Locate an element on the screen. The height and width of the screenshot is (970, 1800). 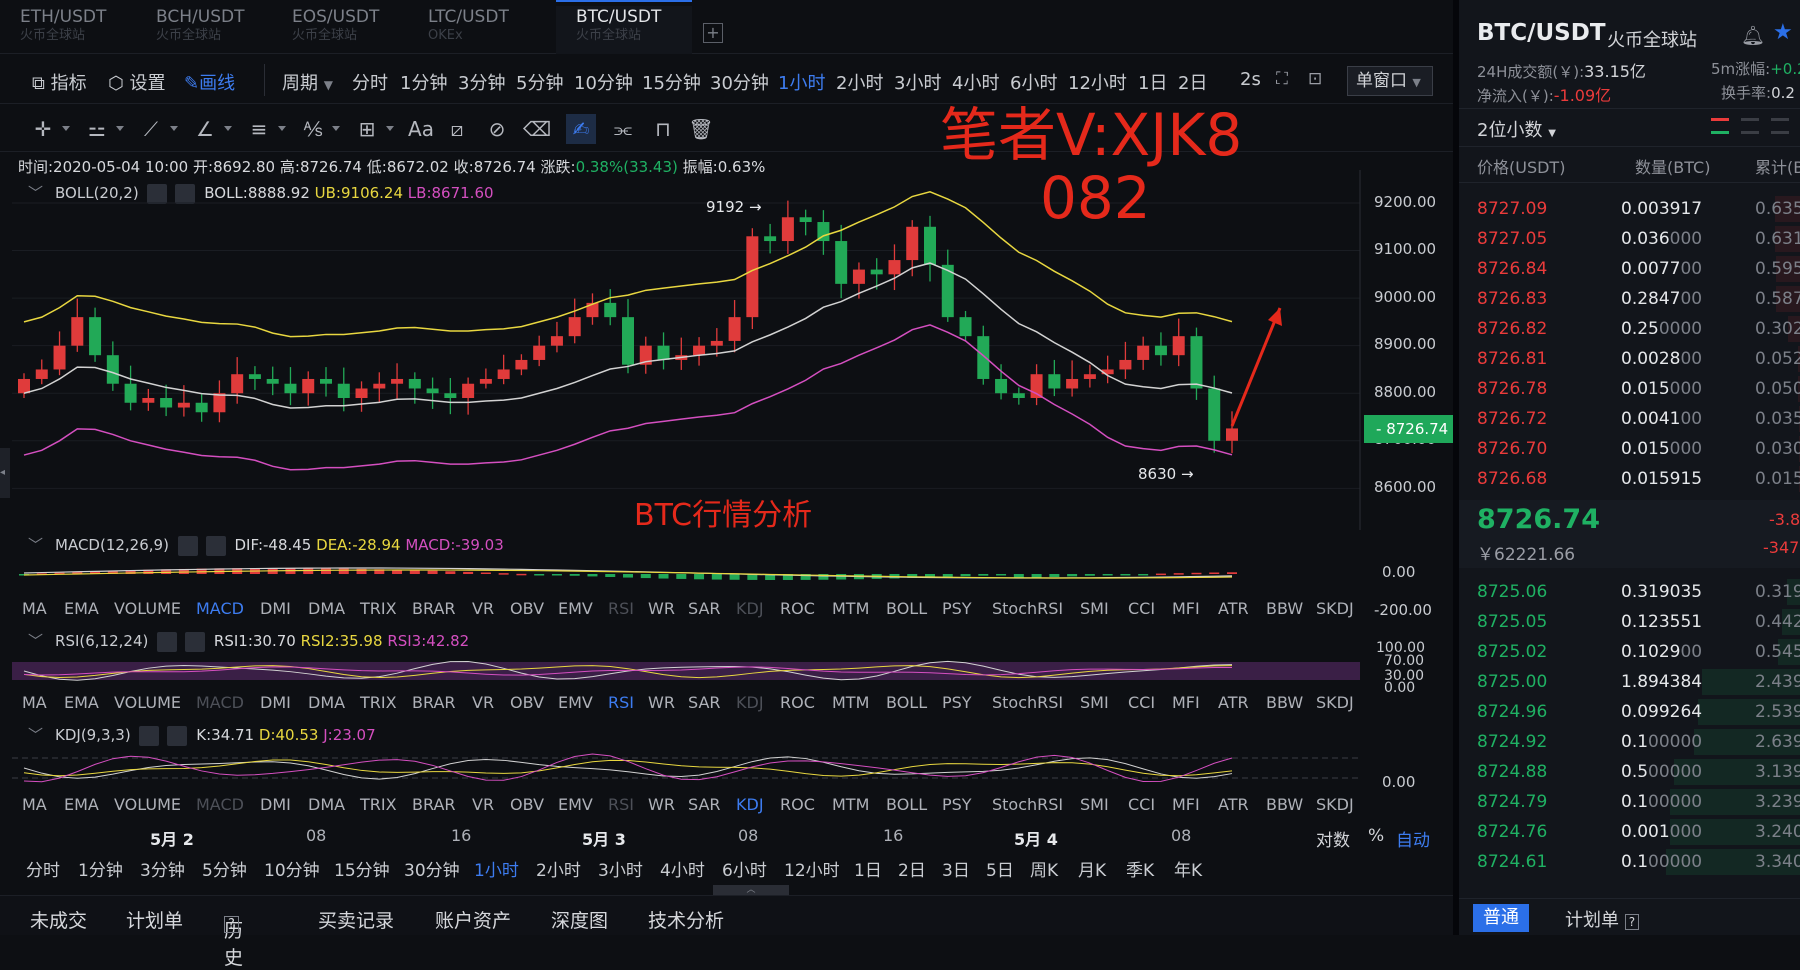
line-tool-icon: ⚍ is located at coordinates (97, 129).